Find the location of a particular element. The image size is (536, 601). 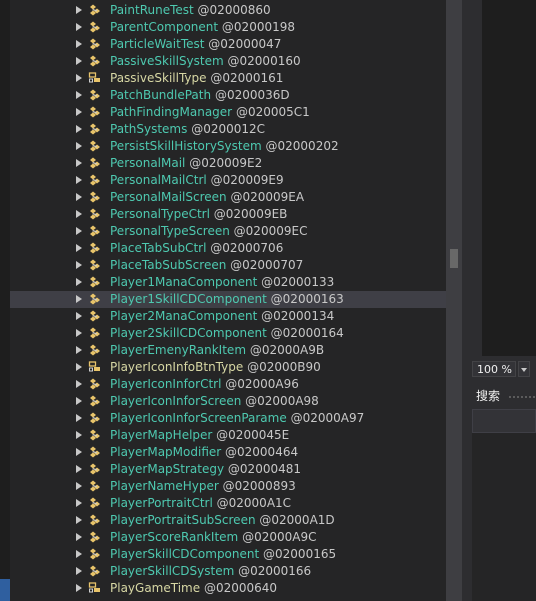

tree-item: PlayerSkillCDComponent @02000165 is located at coordinates (228, 554).